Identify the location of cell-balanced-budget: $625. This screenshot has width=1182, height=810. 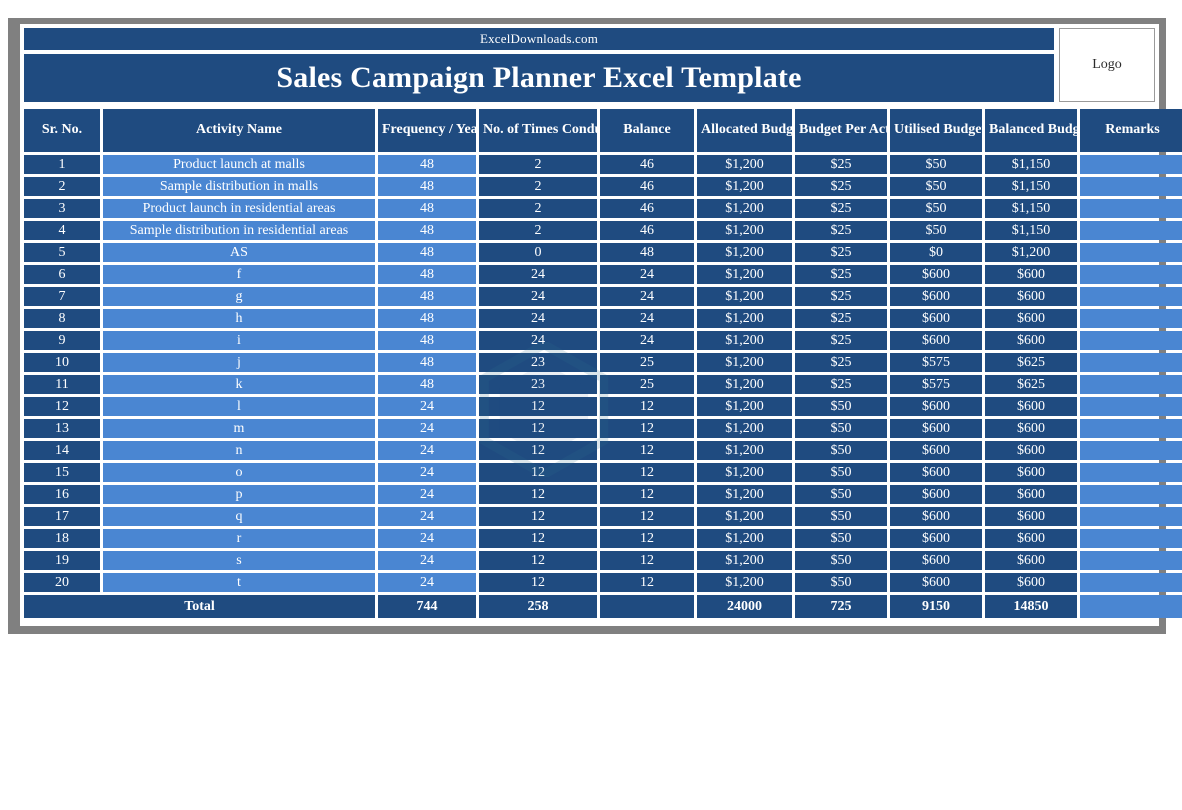
(1031, 384).